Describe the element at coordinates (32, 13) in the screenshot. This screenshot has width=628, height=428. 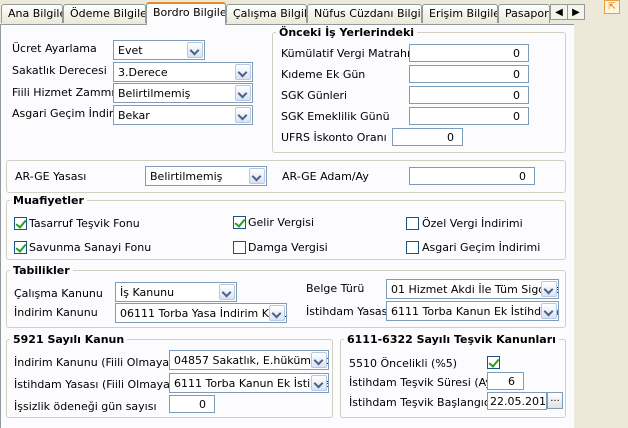
I see `tab-ana-bilgiler: Ana Bilgiler` at that location.